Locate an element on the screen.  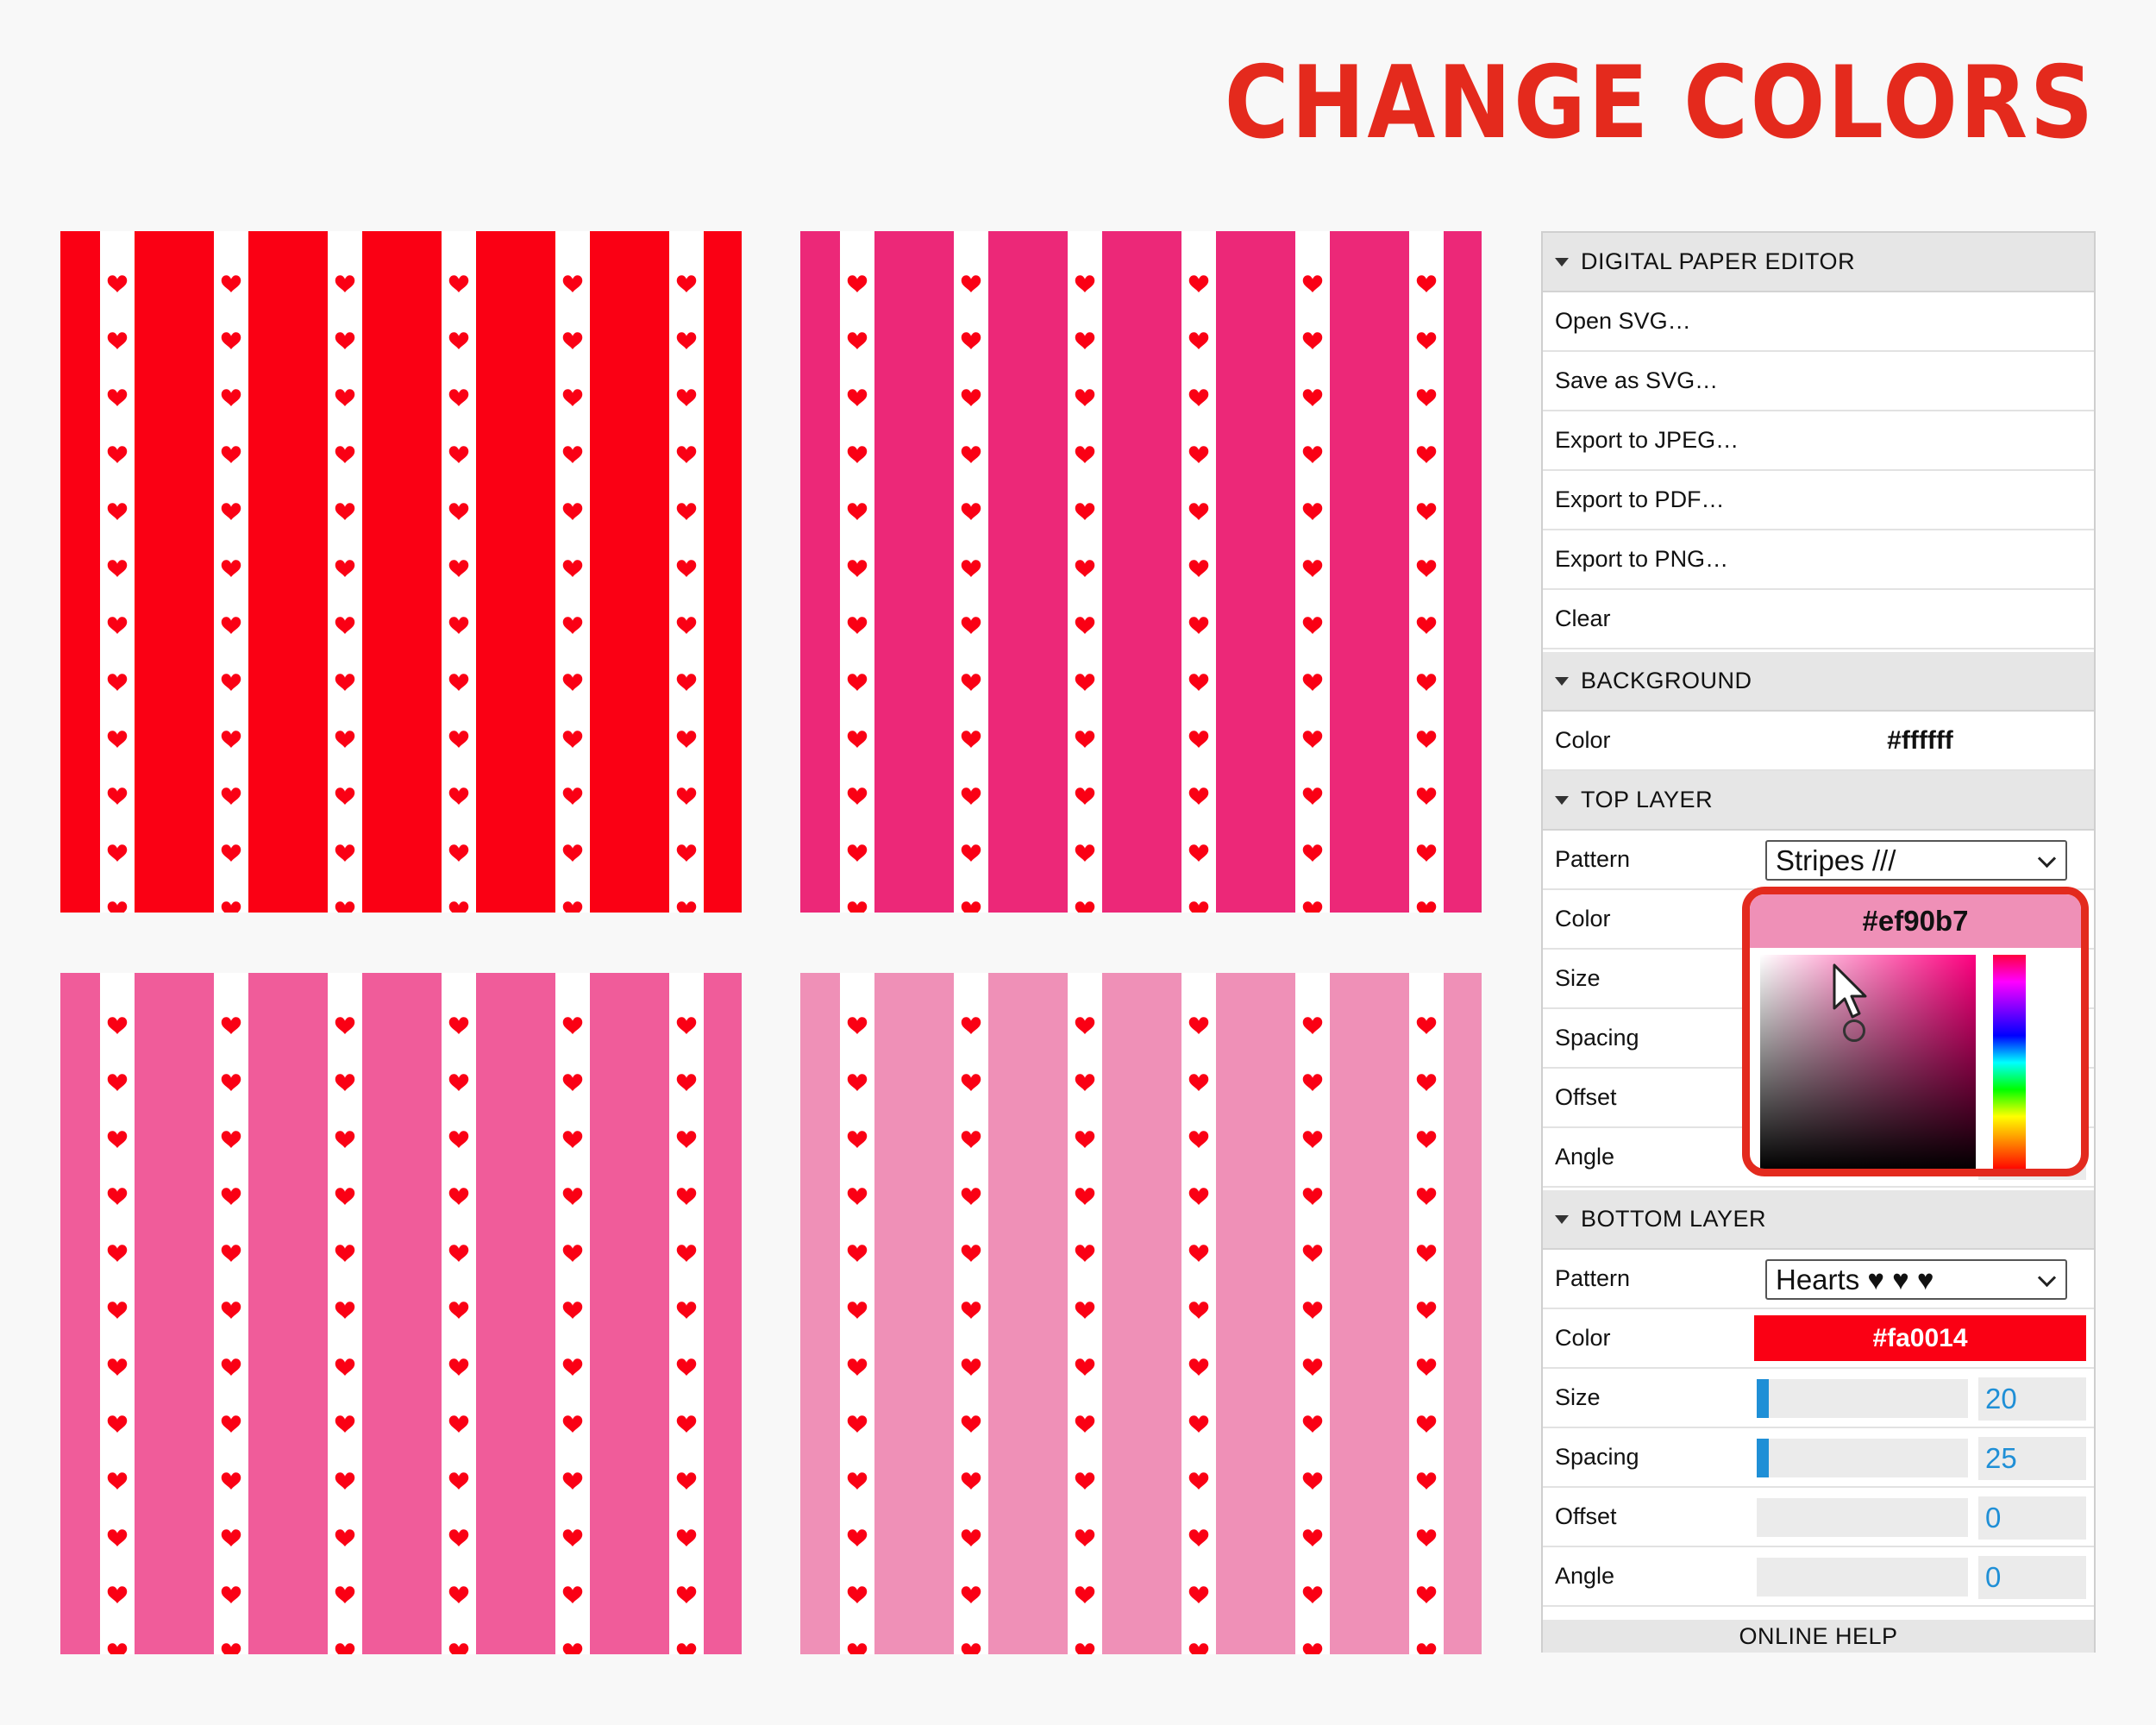
bottom-offset-row: Offset 0 is located at coordinates (1818, 1517).